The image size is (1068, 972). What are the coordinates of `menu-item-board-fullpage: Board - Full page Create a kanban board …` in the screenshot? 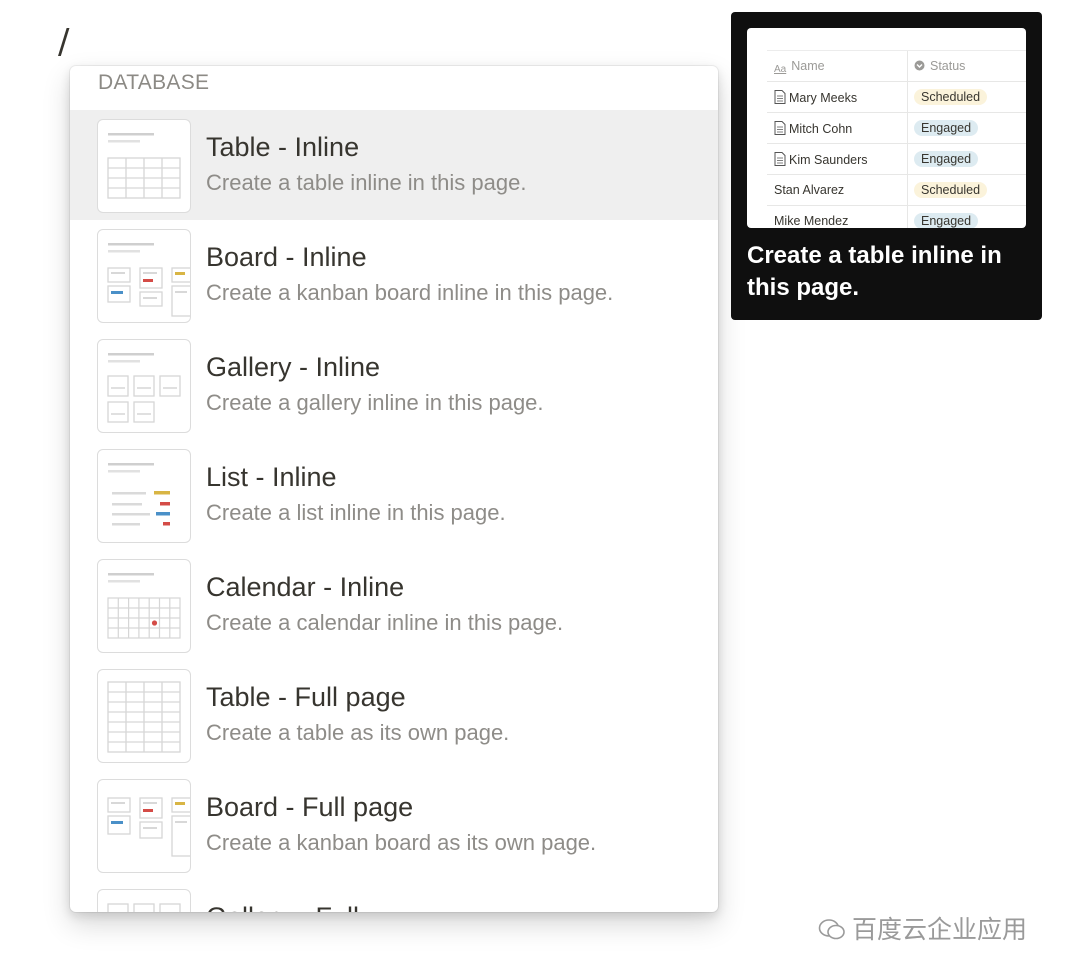 It's located at (394, 825).